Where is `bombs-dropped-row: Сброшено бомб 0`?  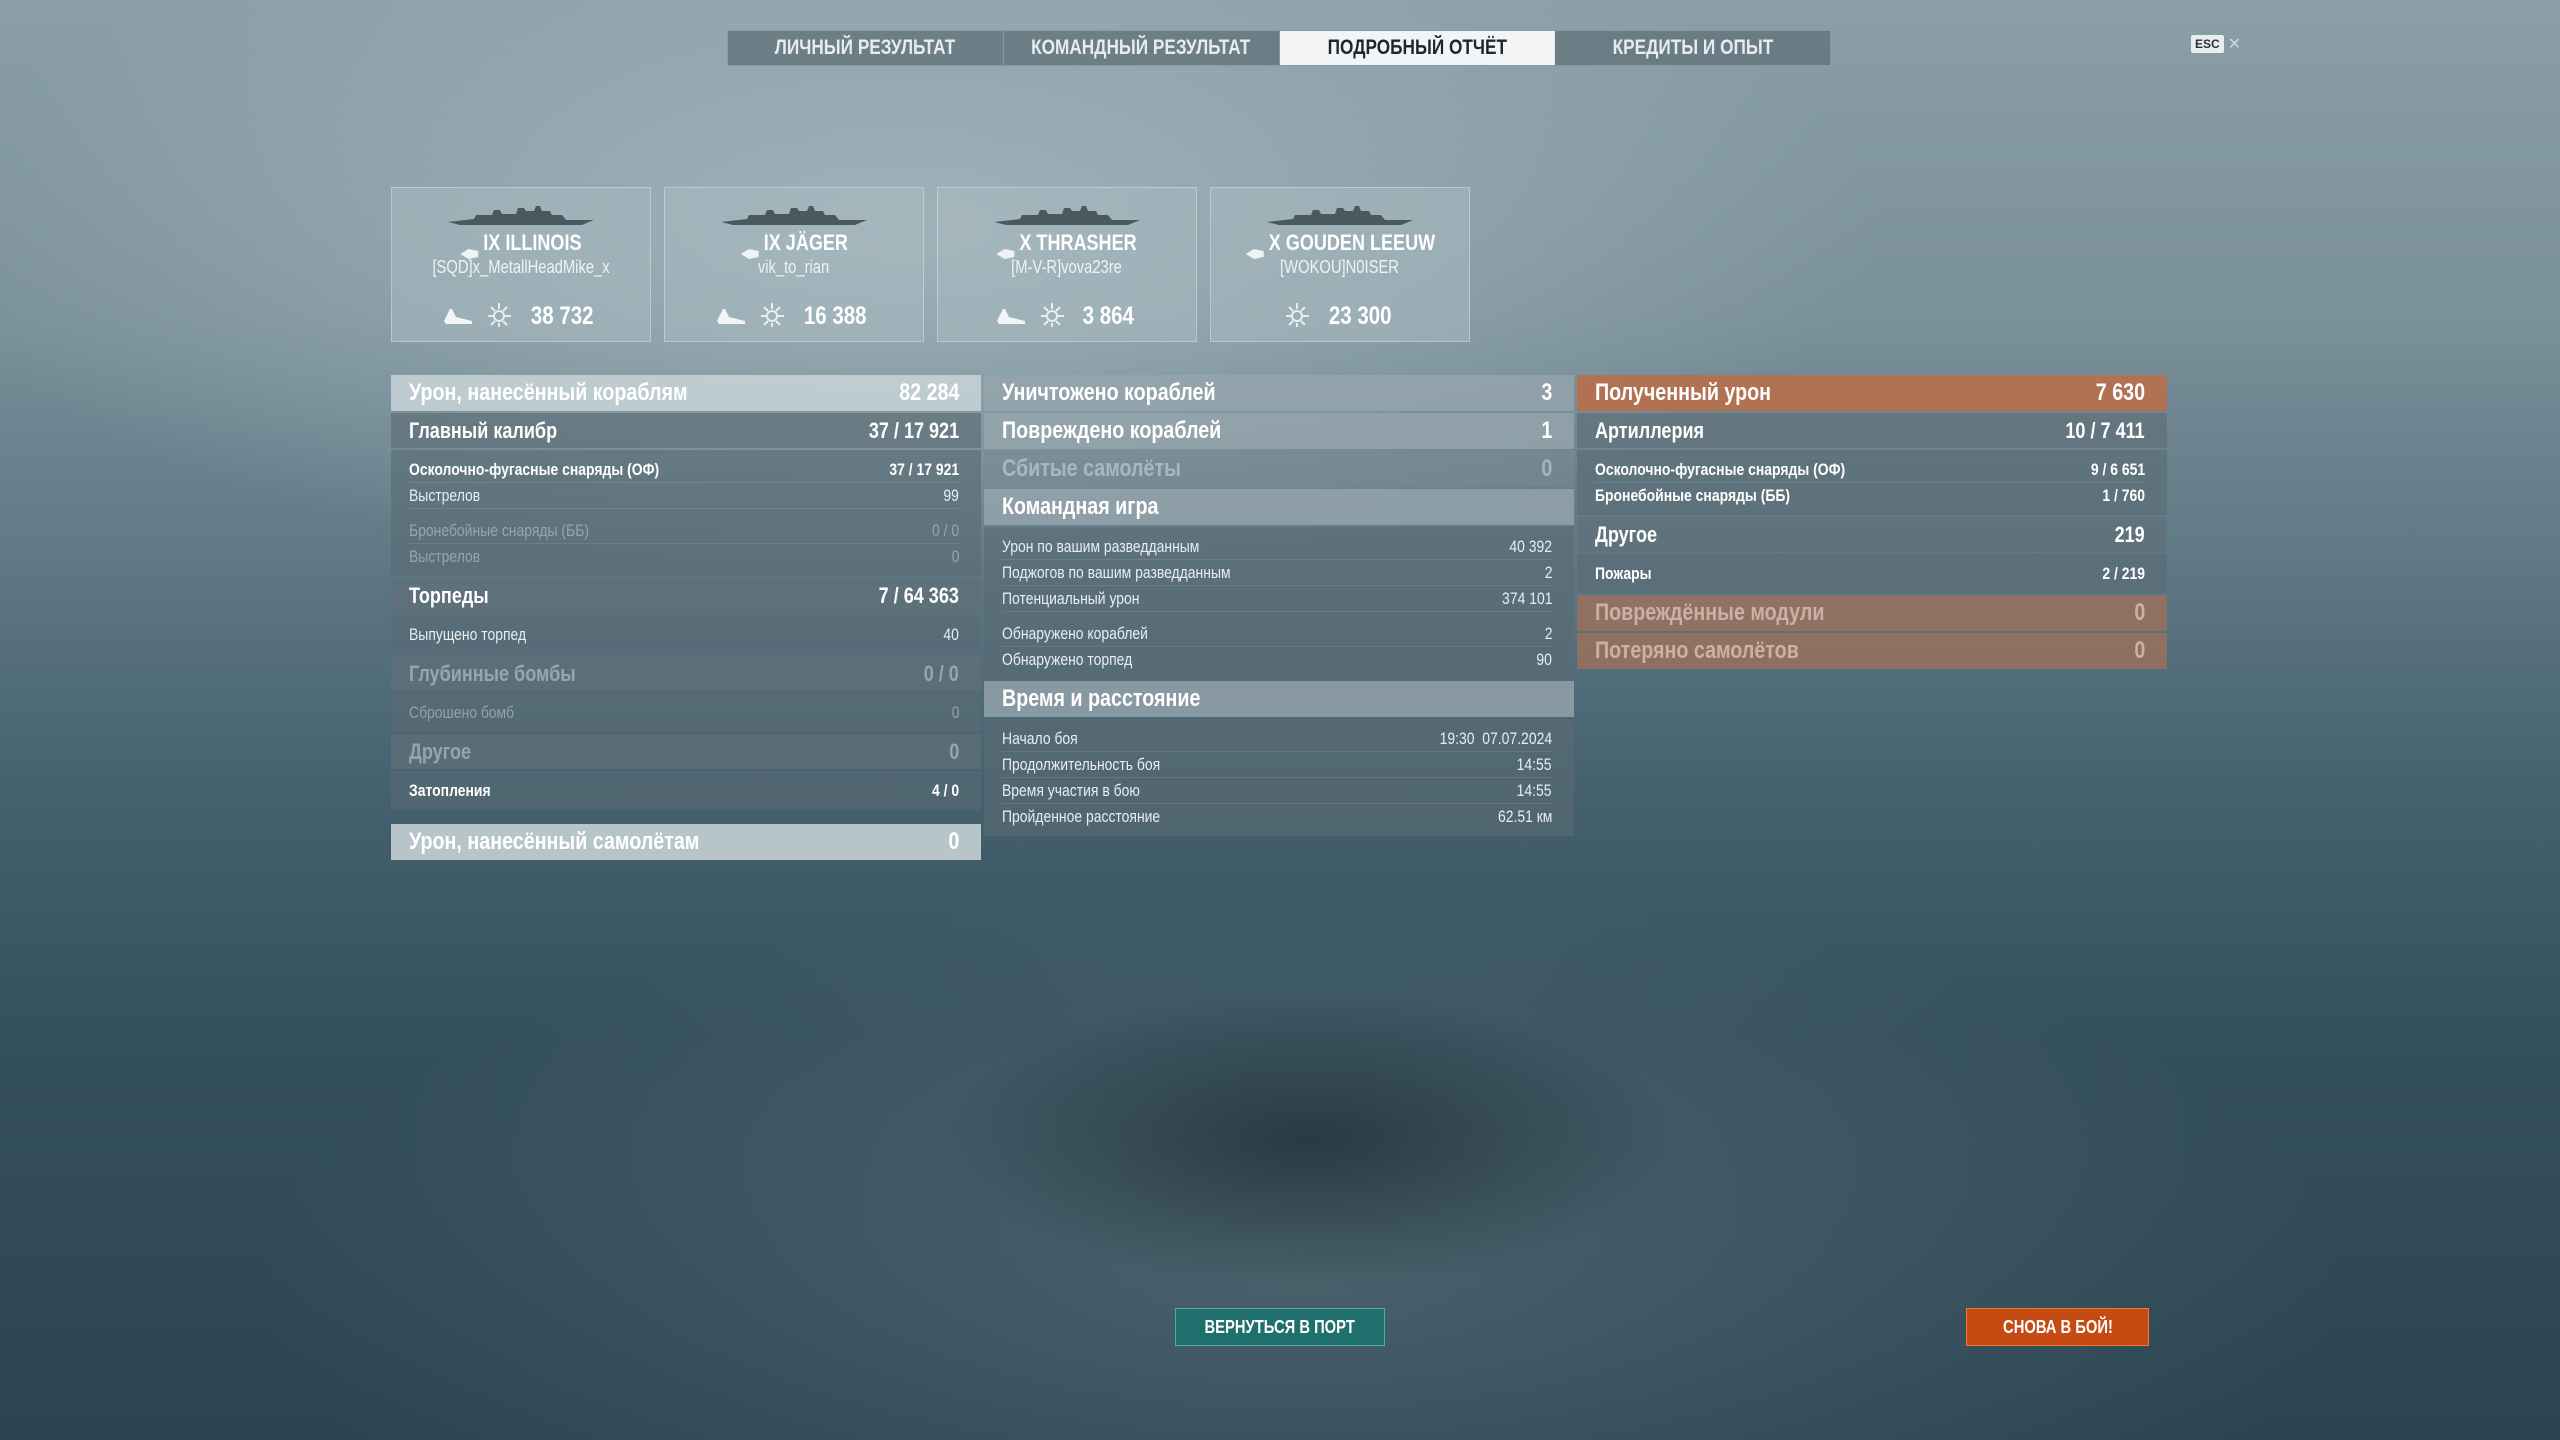
bombs-dropped-row: Сброшено бомб 0 is located at coordinates (684, 712).